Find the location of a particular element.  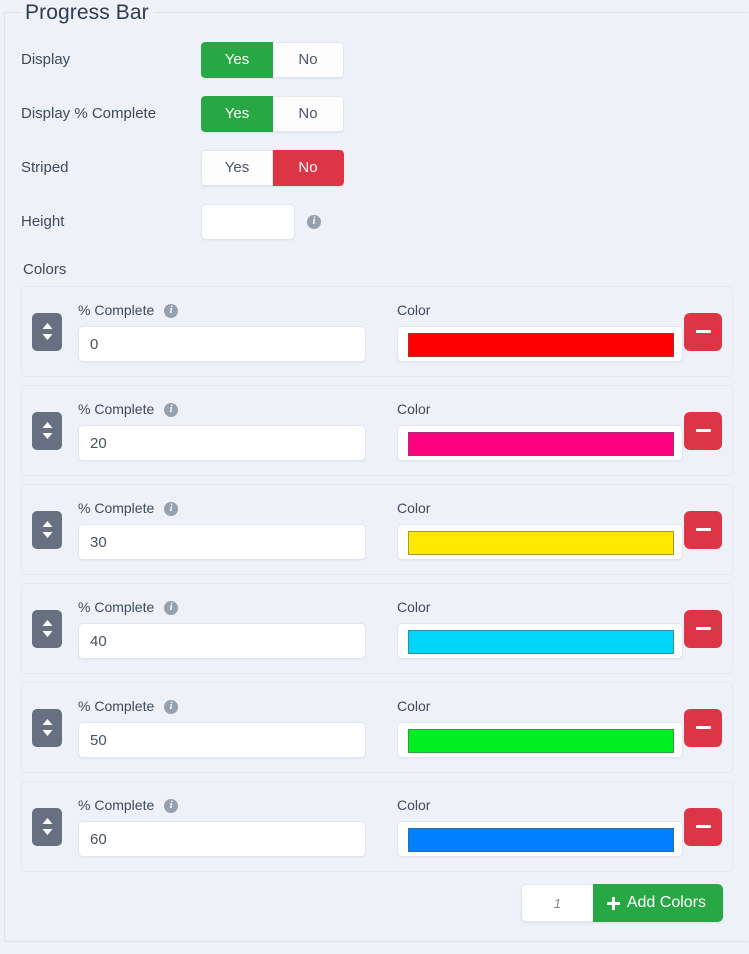

striped-toggle-yes: Yes is located at coordinates (237, 168).